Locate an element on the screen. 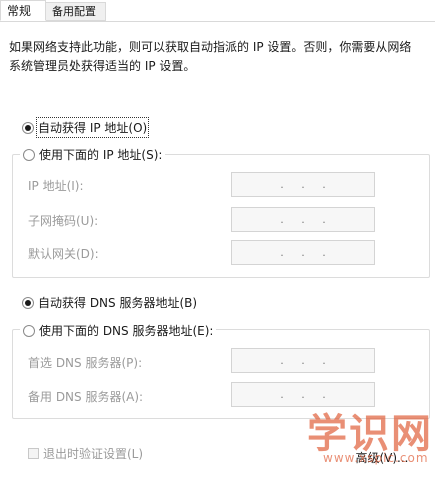  alternate-dns-field: . . . is located at coordinates (303, 394).